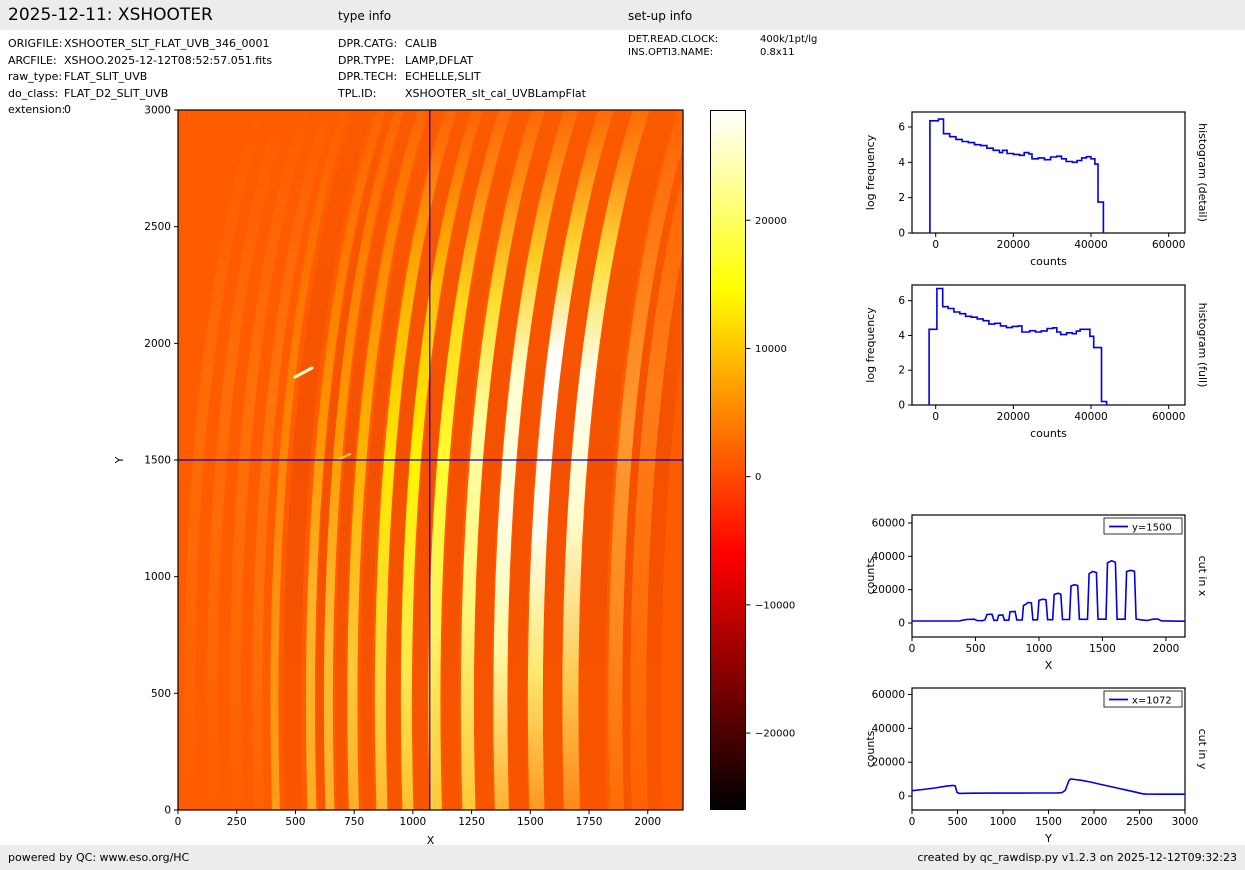 The height and width of the screenshot is (870, 1245). Describe the element at coordinates (354, 822) in the screenshot. I see `svg-text: 750` at that location.